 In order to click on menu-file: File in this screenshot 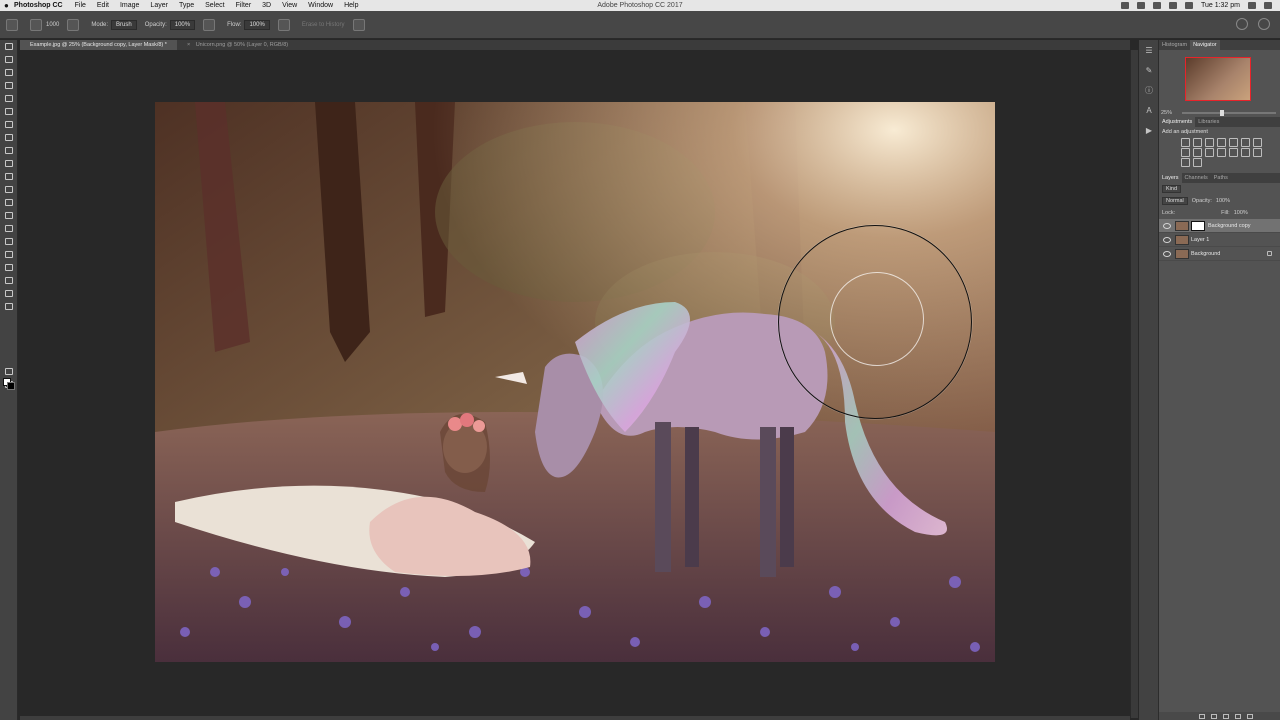, I will do `click(80, 5)`.